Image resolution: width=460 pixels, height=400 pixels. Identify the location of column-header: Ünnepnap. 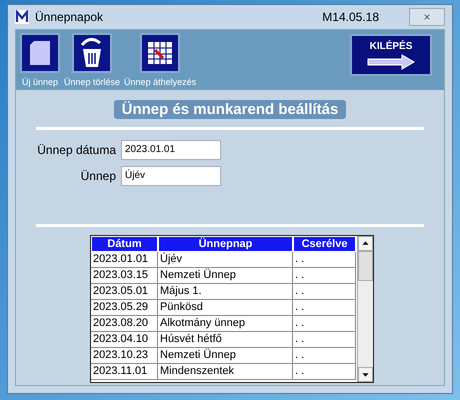
(225, 244).